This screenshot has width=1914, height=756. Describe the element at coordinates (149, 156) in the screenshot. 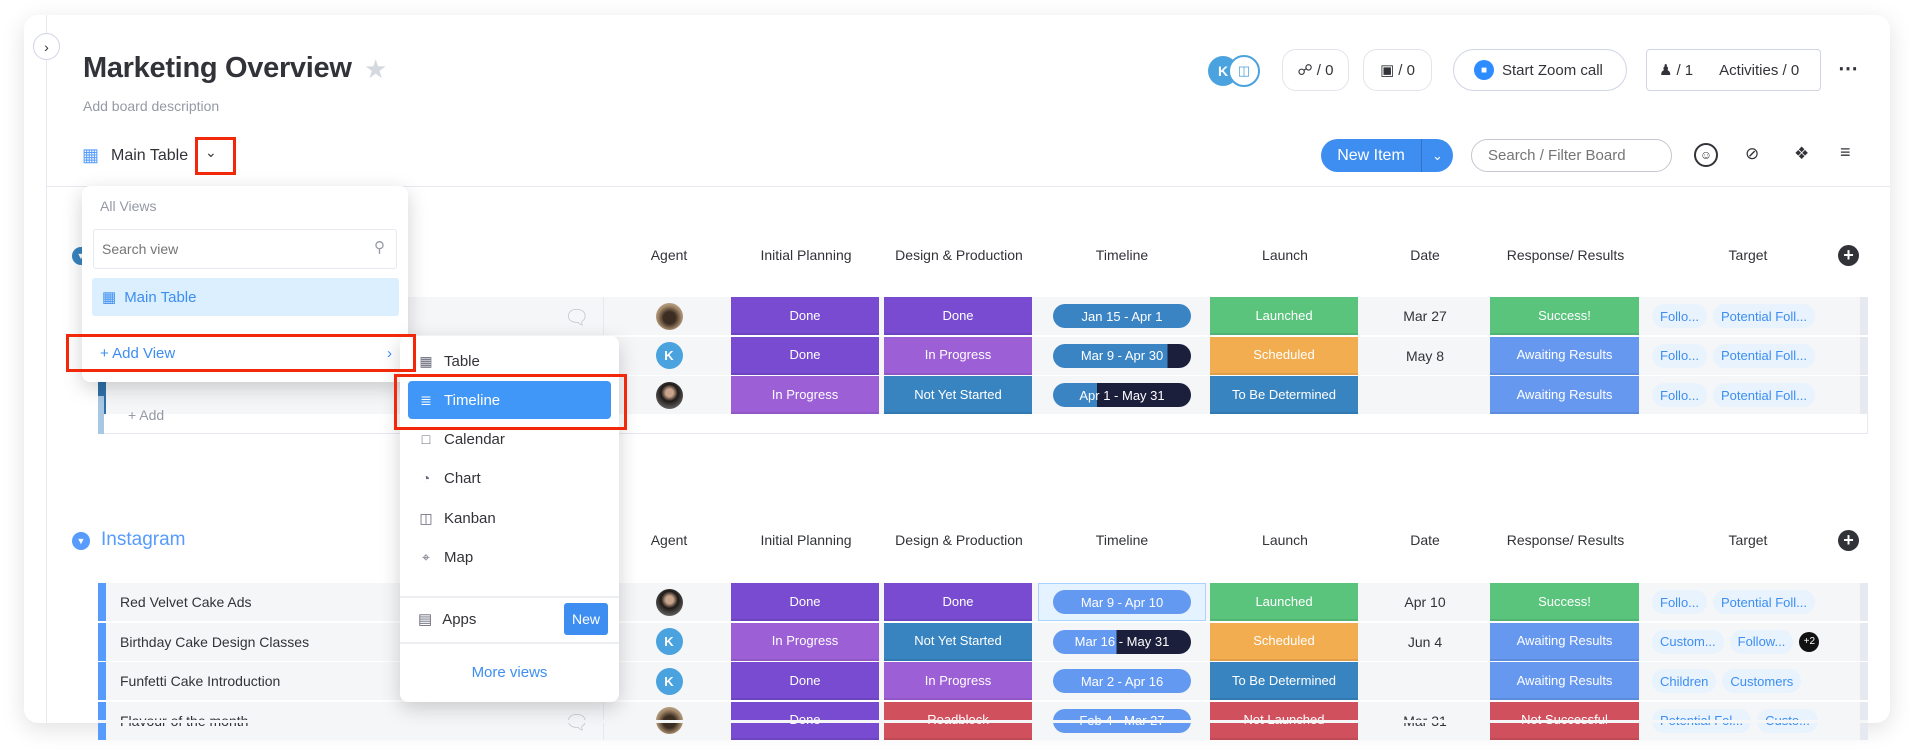

I see `view-selector-label: Main Table` at that location.